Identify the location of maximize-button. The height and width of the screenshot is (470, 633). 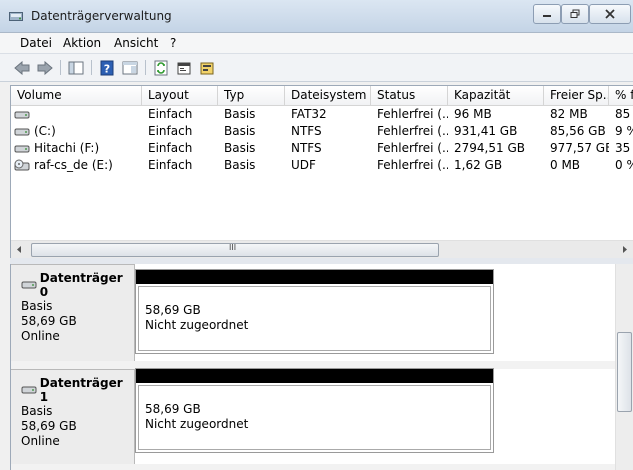
(575, 14).